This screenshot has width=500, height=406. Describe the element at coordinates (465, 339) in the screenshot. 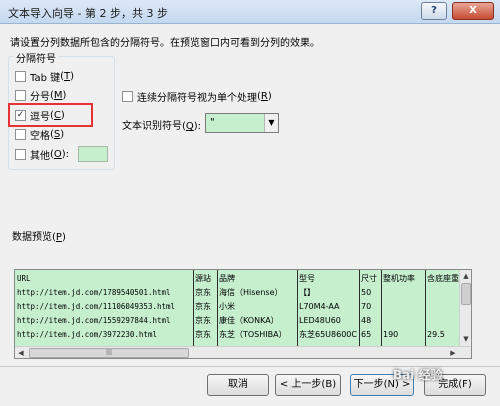

I see `scroll-down-icon: ▼` at that location.